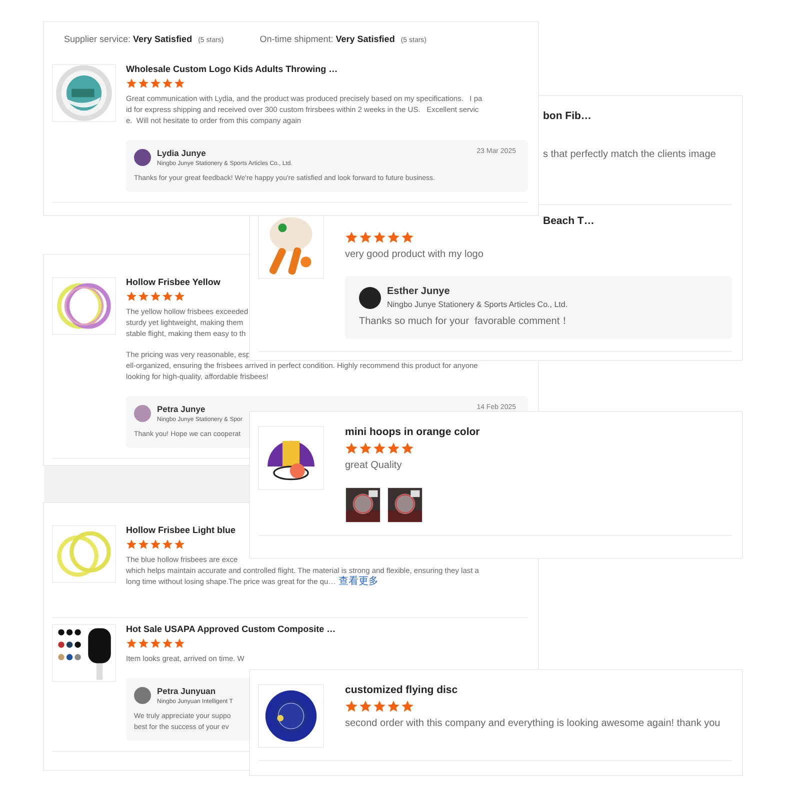 This screenshot has height=791, width=790. What do you see at coordinates (401, 690) in the screenshot?
I see `product-title: customized flying disc` at bounding box center [401, 690].